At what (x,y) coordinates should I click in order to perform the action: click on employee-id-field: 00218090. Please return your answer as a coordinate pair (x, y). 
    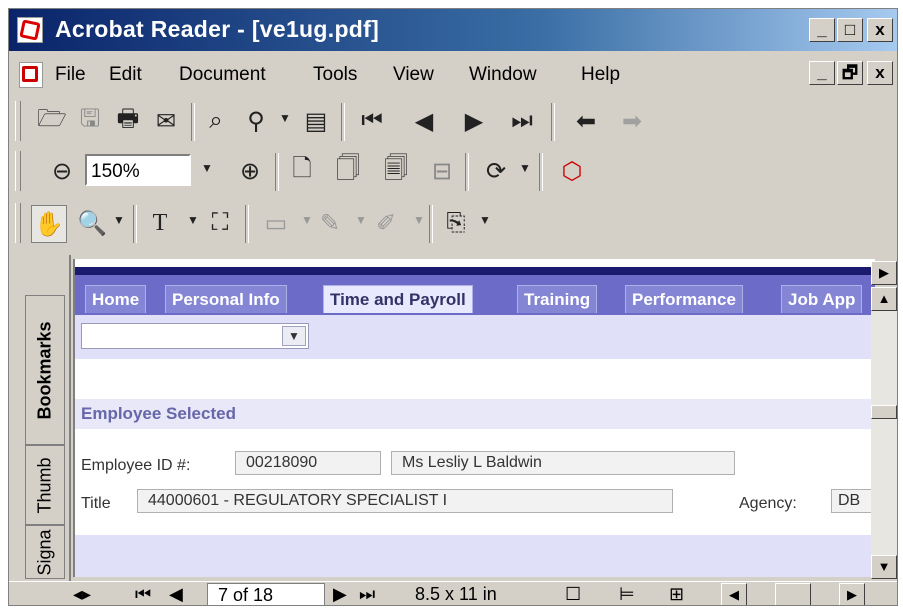
    Looking at the image, I should click on (308, 463).